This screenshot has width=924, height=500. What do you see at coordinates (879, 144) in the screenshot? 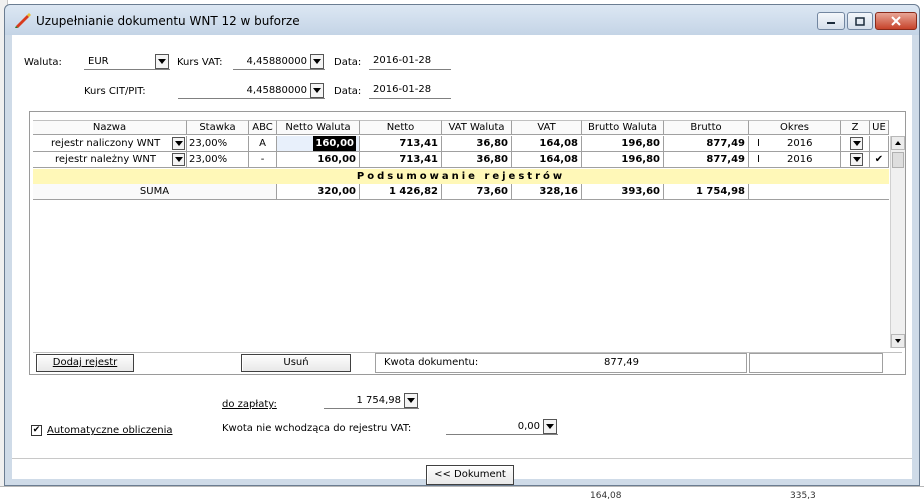
I see `cell-ue` at bounding box center [879, 144].